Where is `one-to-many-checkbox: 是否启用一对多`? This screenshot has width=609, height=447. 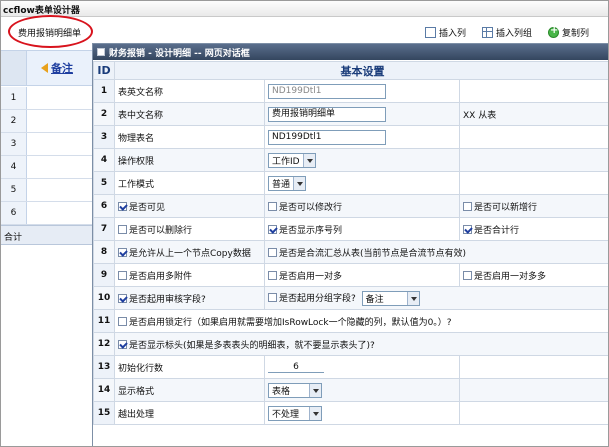 one-to-many-checkbox: 是否启用一对多 is located at coordinates (362, 275).